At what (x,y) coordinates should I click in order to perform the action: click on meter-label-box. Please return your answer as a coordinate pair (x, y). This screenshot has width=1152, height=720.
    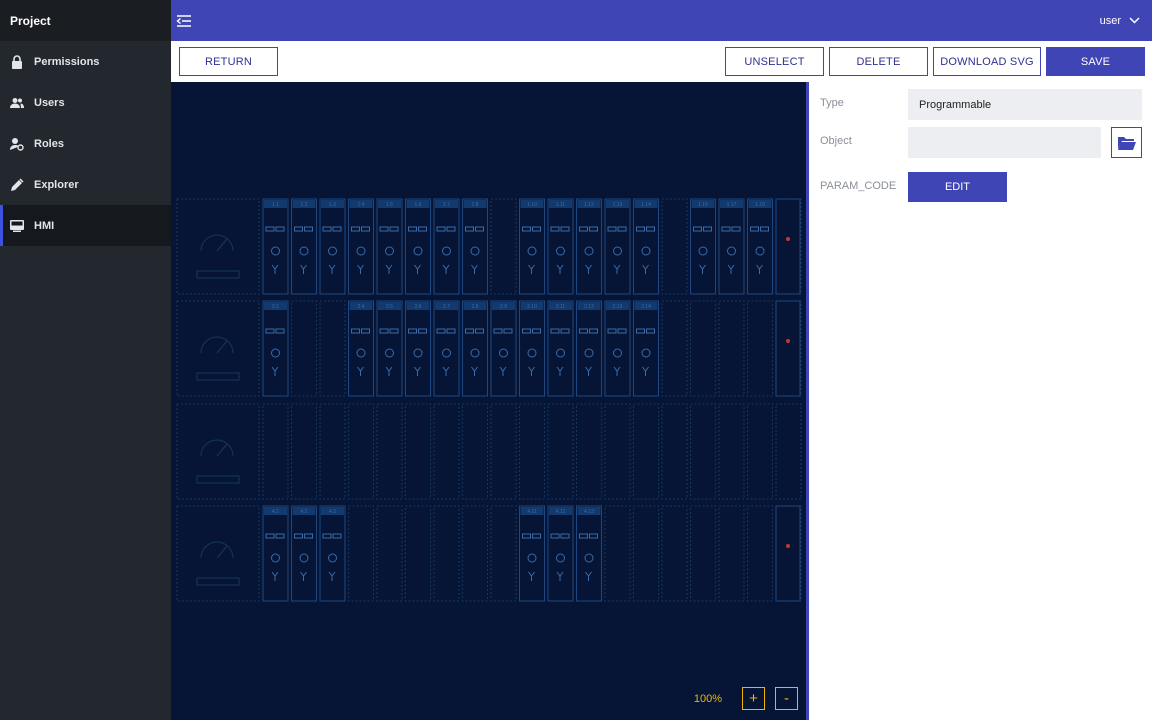
    Looking at the image, I should click on (218, 376).